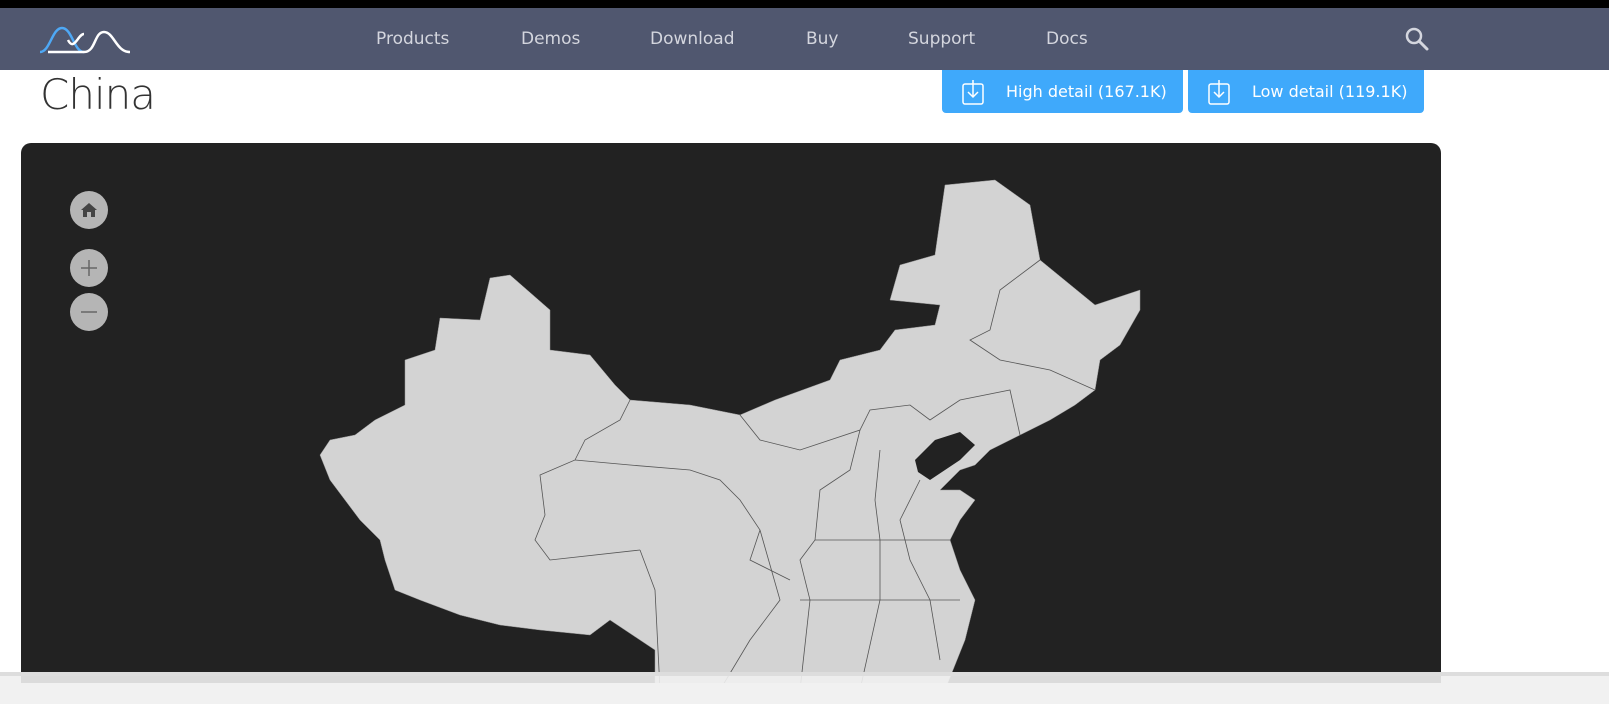 The height and width of the screenshot is (704, 1609). I want to click on download-low-detail-button: Low detail (119.1K), so click(1306, 91).